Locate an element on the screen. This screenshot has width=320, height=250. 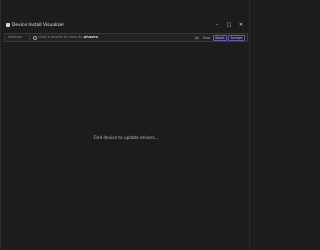
hint-bold: phases is located at coordinates (90, 37).